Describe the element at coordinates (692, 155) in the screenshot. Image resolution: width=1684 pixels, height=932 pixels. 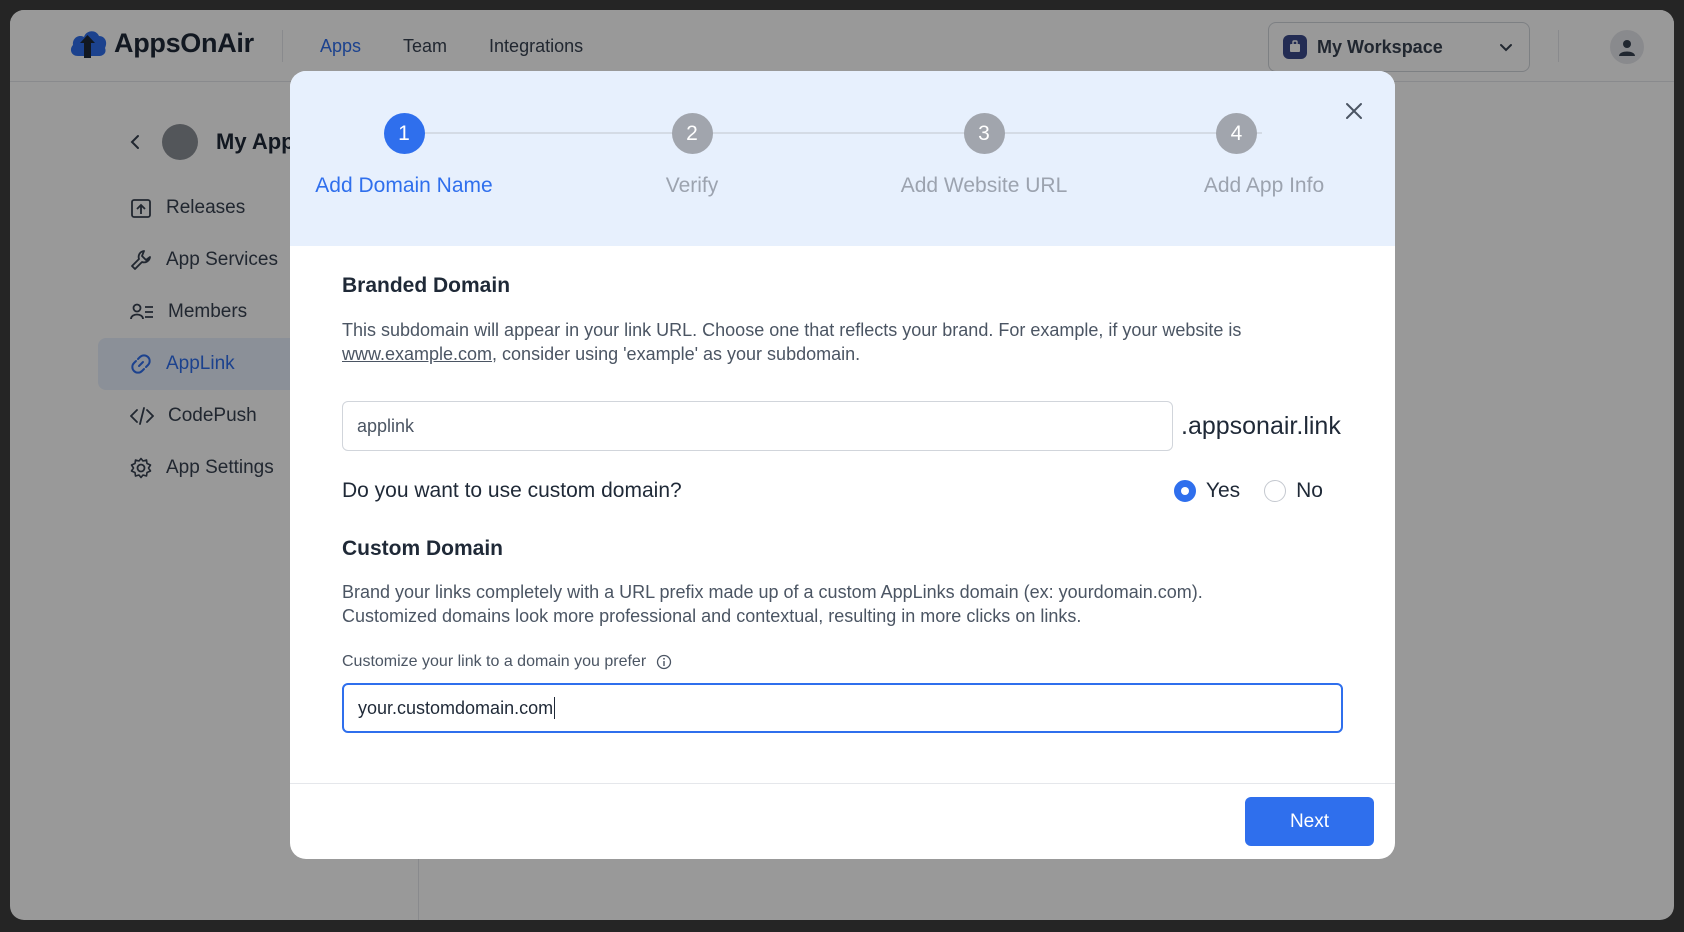
I see `step-verify: 2 Verify` at that location.